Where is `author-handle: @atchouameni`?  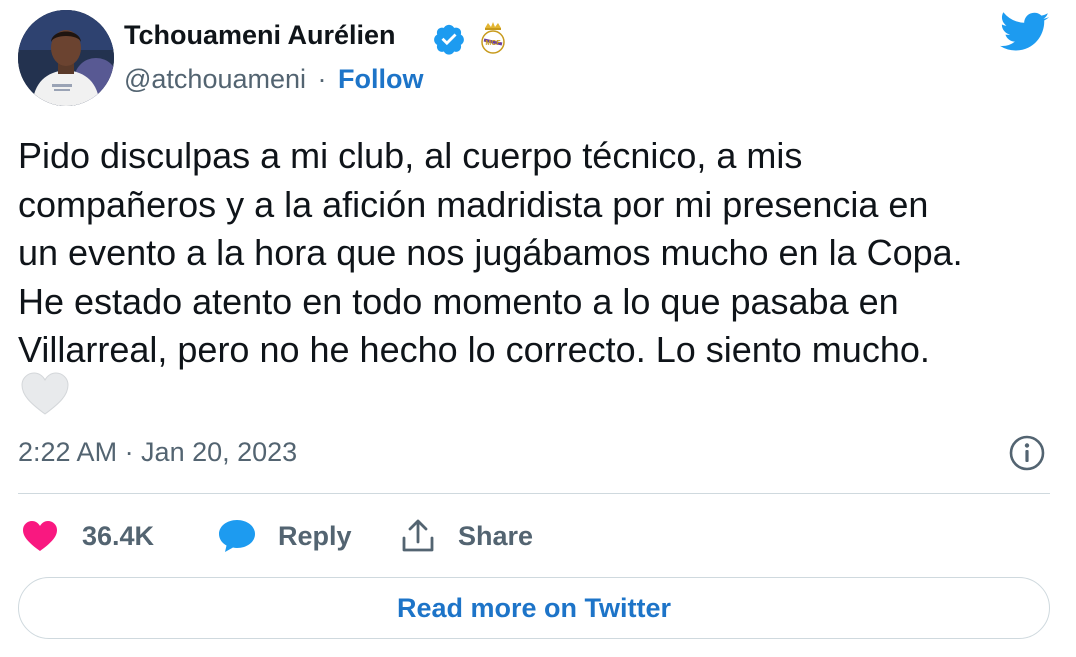 author-handle: @atchouameni is located at coordinates (215, 79).